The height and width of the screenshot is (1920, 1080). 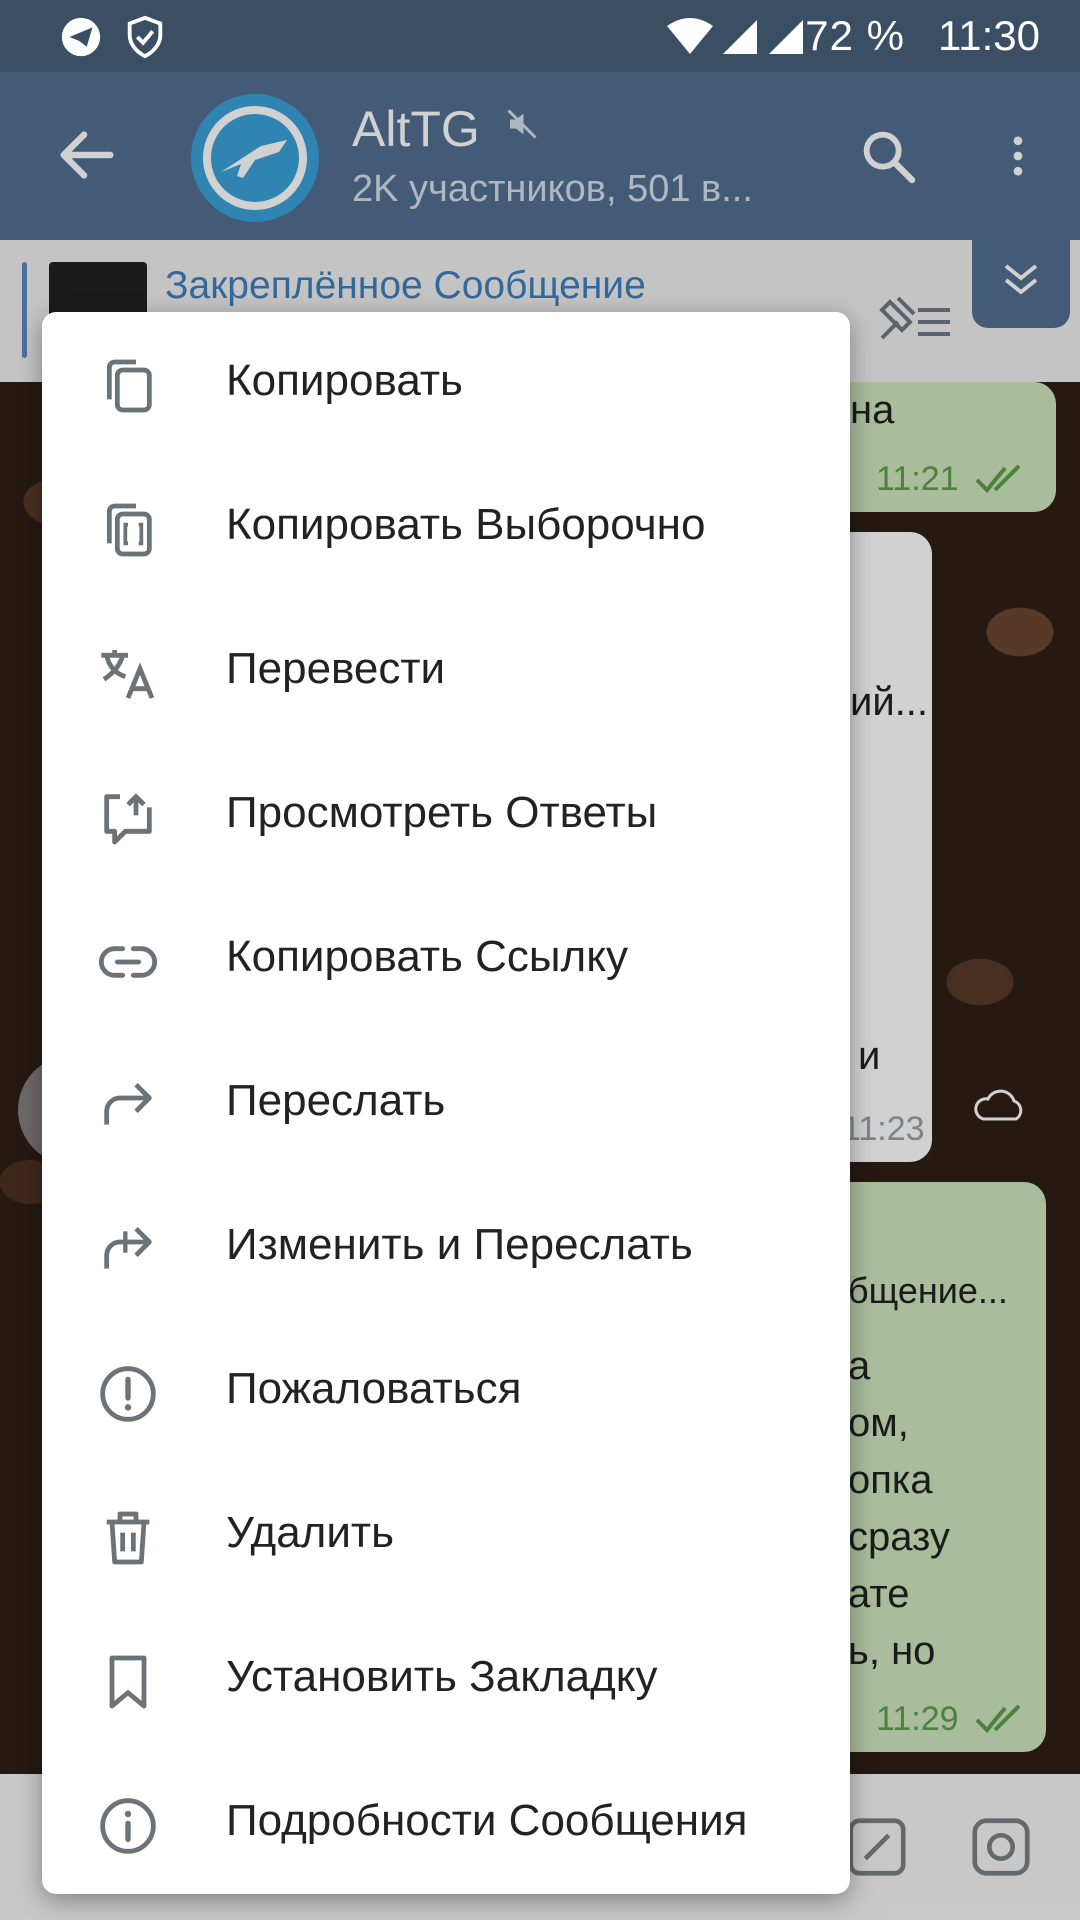 What do you see at coordinates (128, 674) in the screenshot?
I see `translate-icon` at bounding box center [128, 674].